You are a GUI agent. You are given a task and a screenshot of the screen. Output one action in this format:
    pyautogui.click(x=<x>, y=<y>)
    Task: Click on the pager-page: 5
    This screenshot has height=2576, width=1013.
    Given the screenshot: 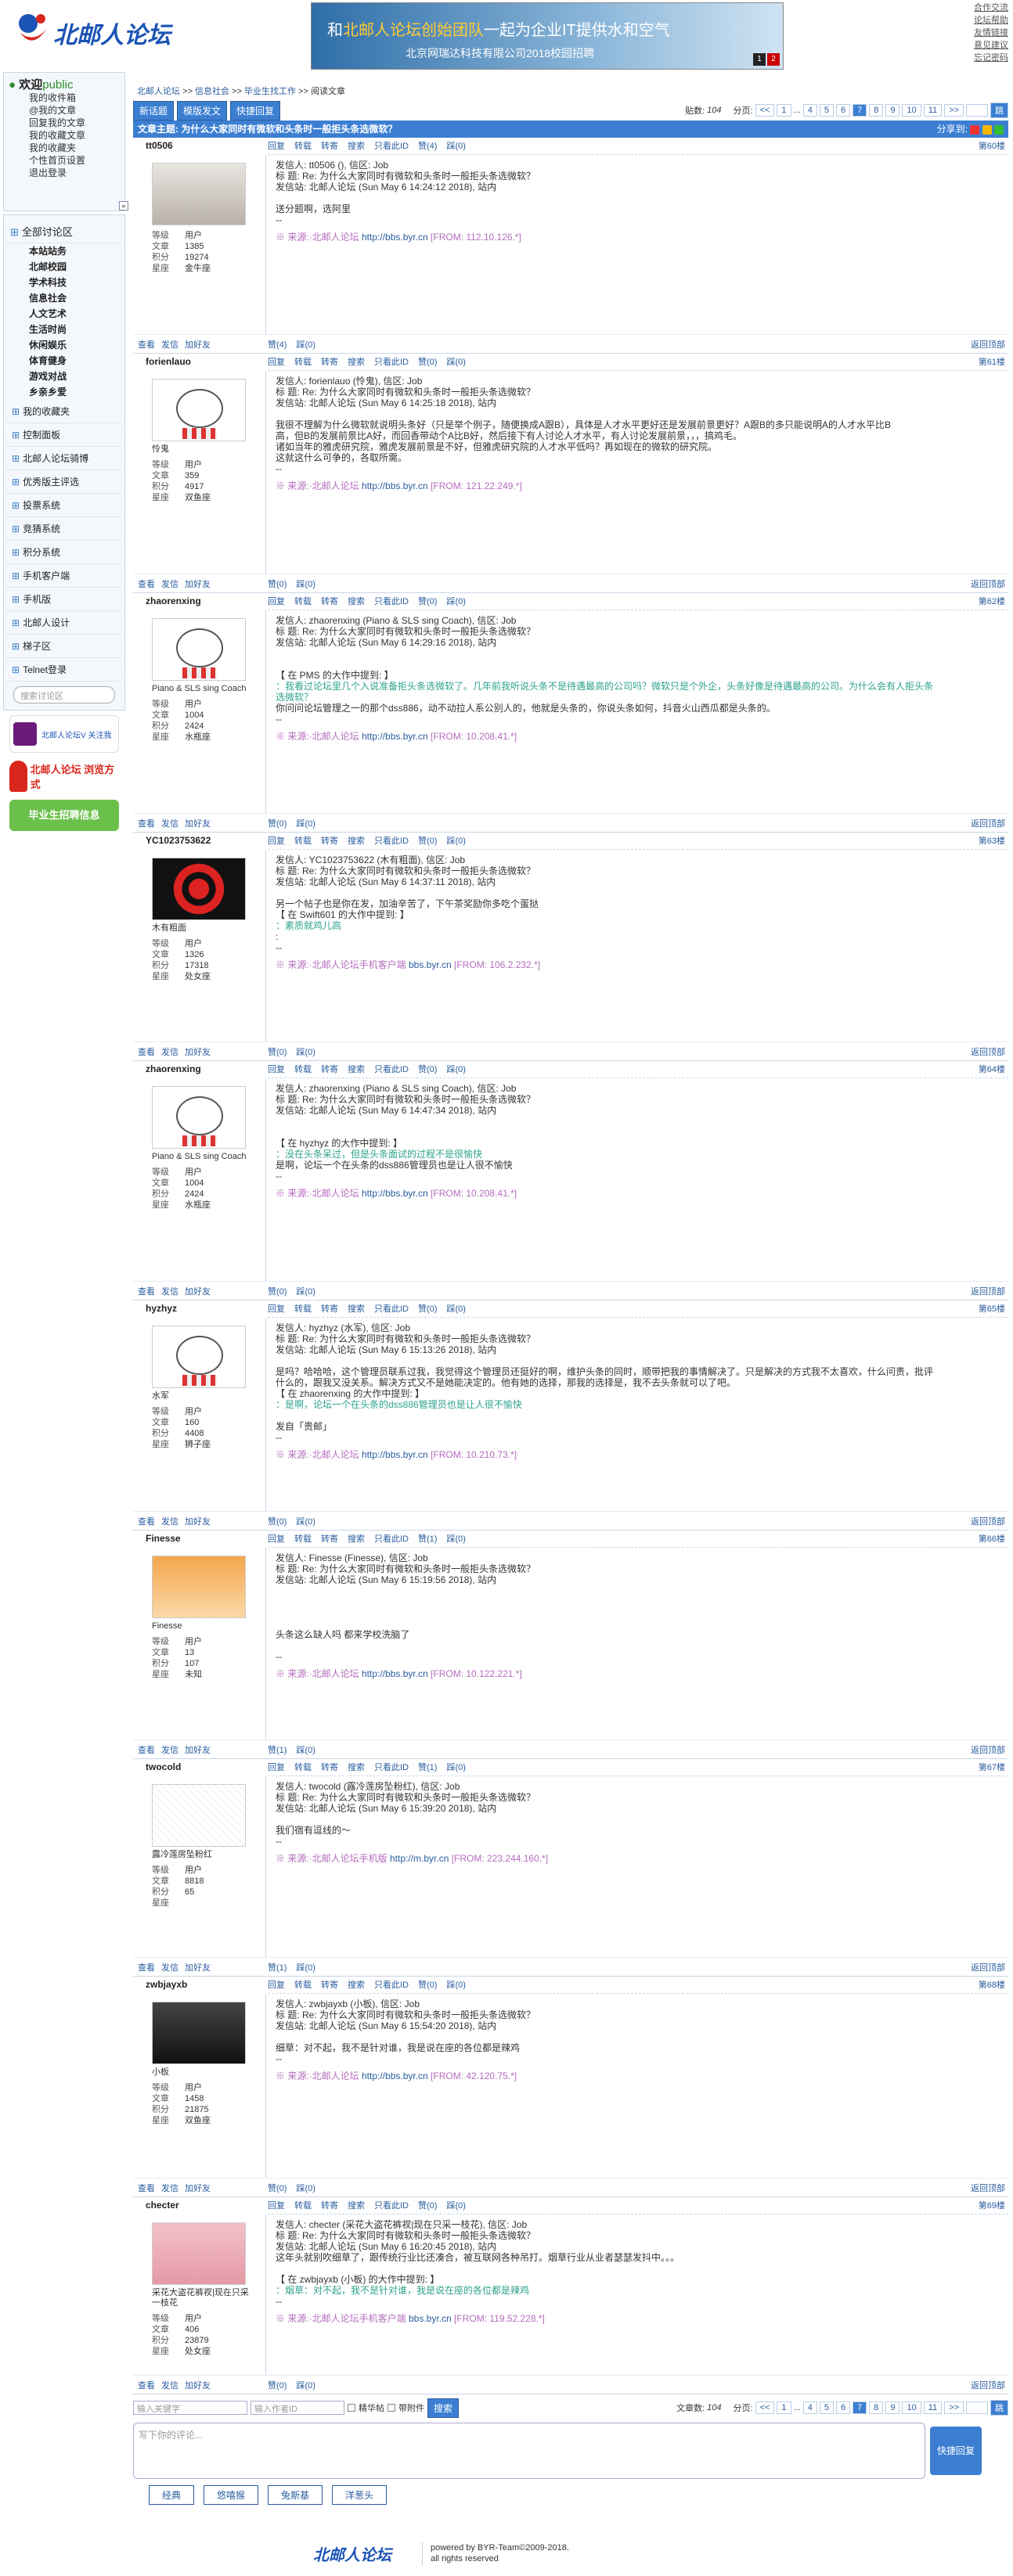 What is the action you would take?
    pyautogui.click(x=826, y=2408)
    